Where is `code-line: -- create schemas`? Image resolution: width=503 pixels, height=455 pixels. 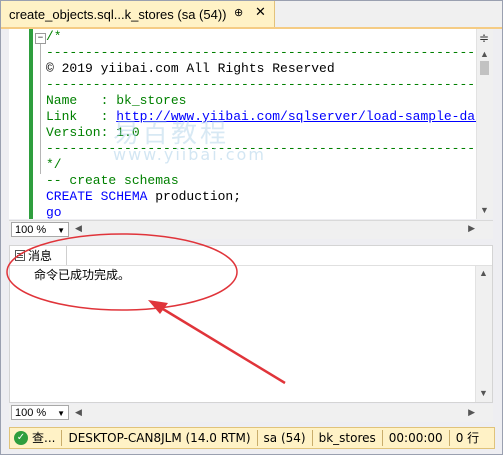
code-line: -- create schemas is located at coordinates (261, 181).